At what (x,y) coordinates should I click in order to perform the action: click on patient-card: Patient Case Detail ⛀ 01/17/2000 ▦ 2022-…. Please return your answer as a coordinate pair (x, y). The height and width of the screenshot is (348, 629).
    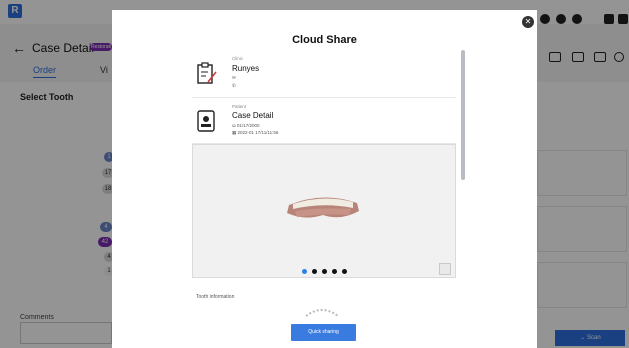
    Looking at the image, I should click on (324, 121).